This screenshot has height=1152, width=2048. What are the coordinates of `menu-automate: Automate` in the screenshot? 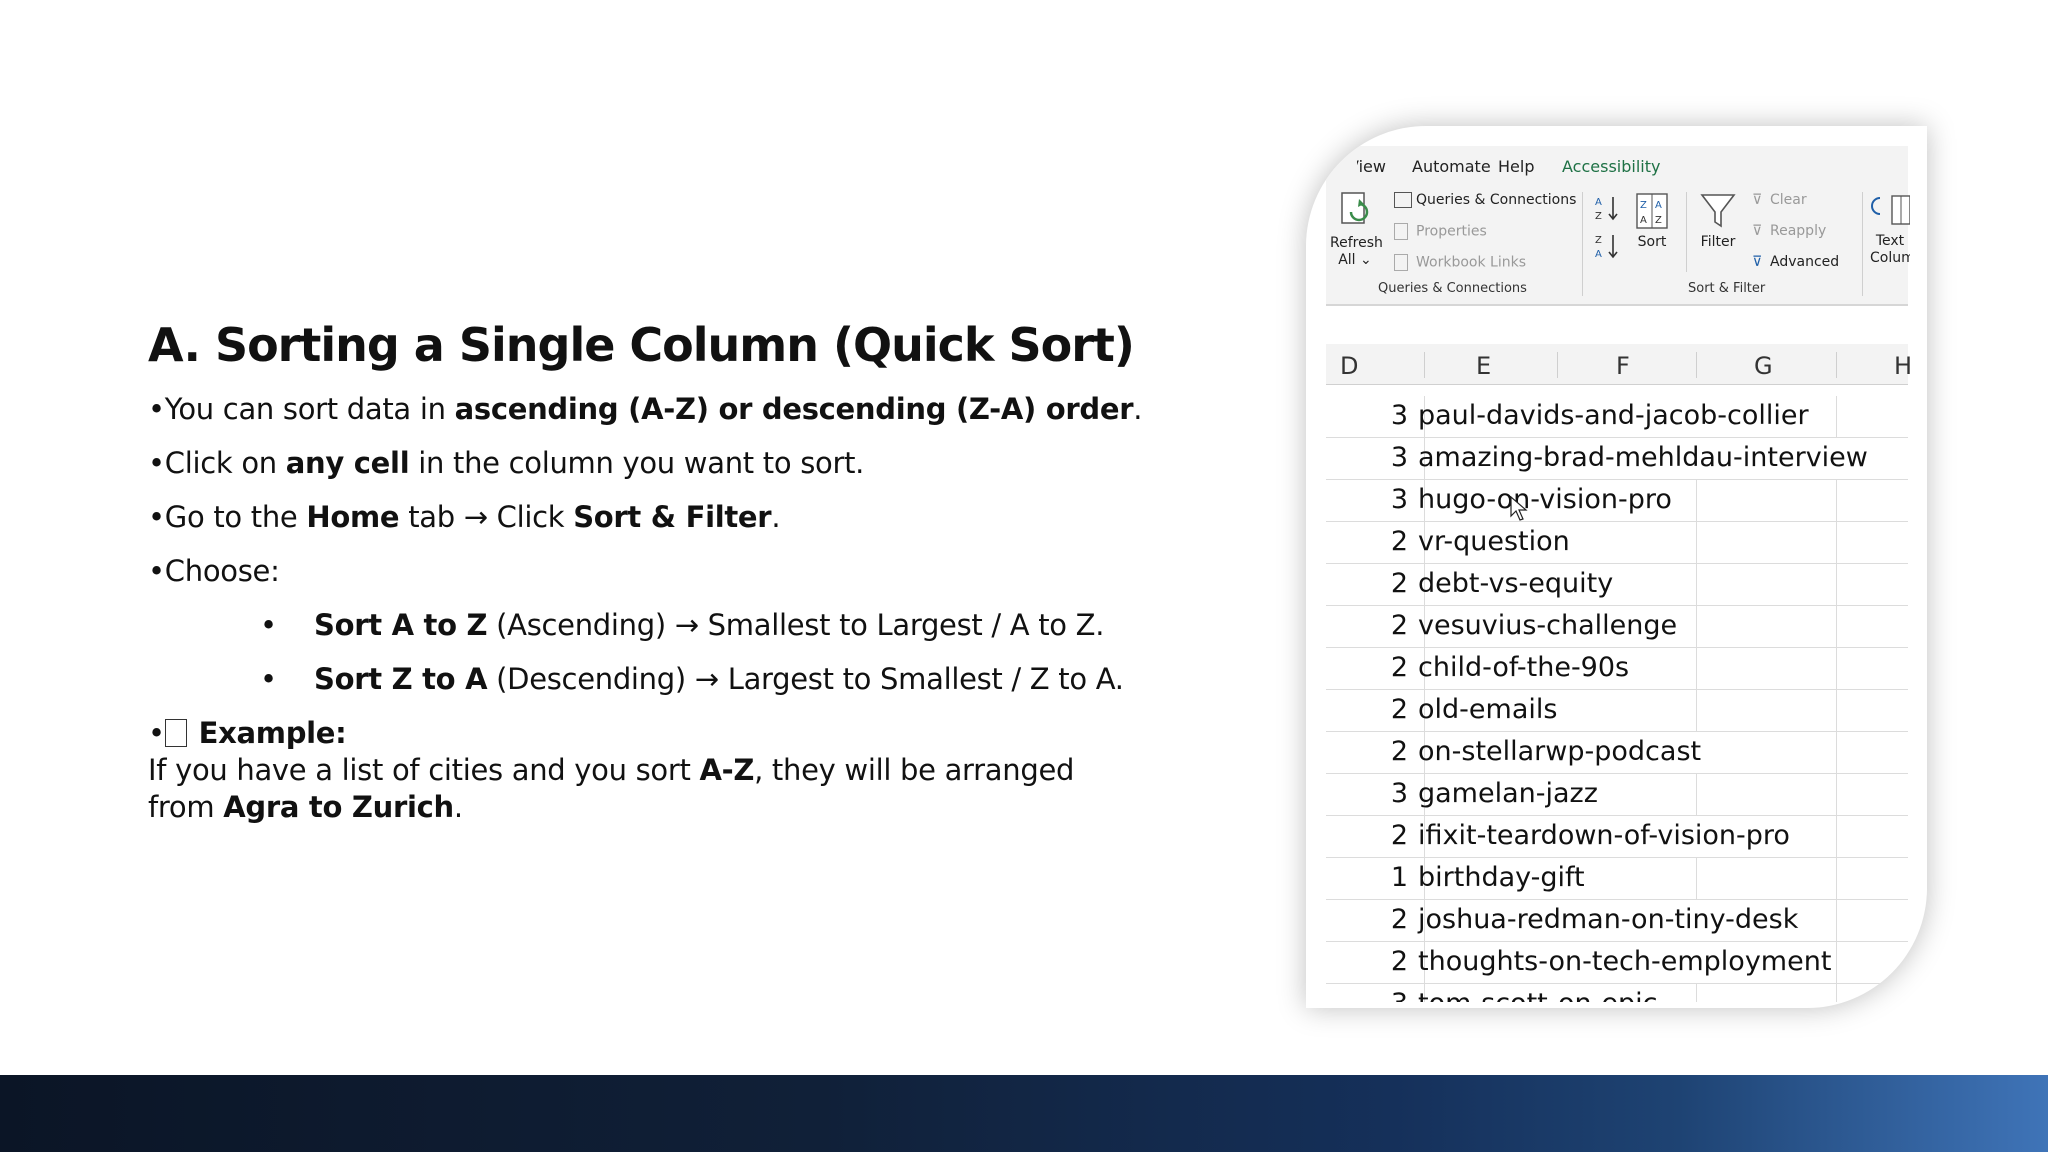 It's located at (1451, 166).